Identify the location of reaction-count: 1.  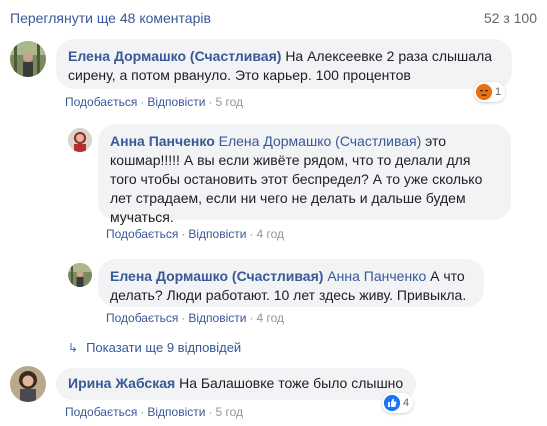
(498, 92).